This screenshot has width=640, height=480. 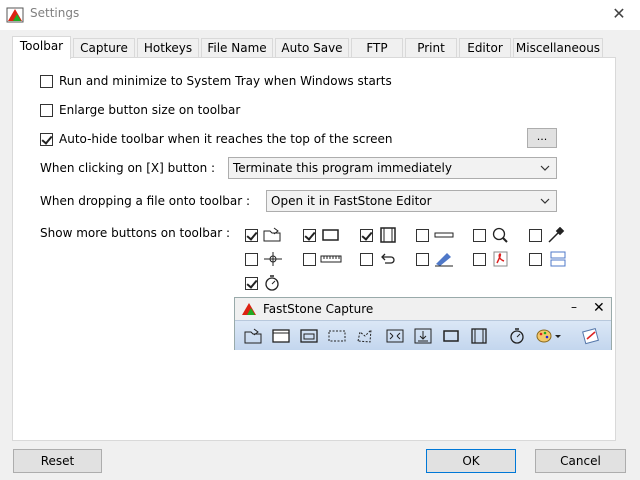 I want to click on capture-freehand-icon, so click(x=365, y=336).